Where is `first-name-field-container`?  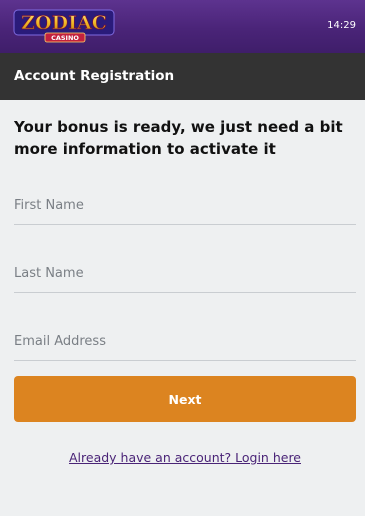
first-name-field-container is located at coordinates (185, 206).